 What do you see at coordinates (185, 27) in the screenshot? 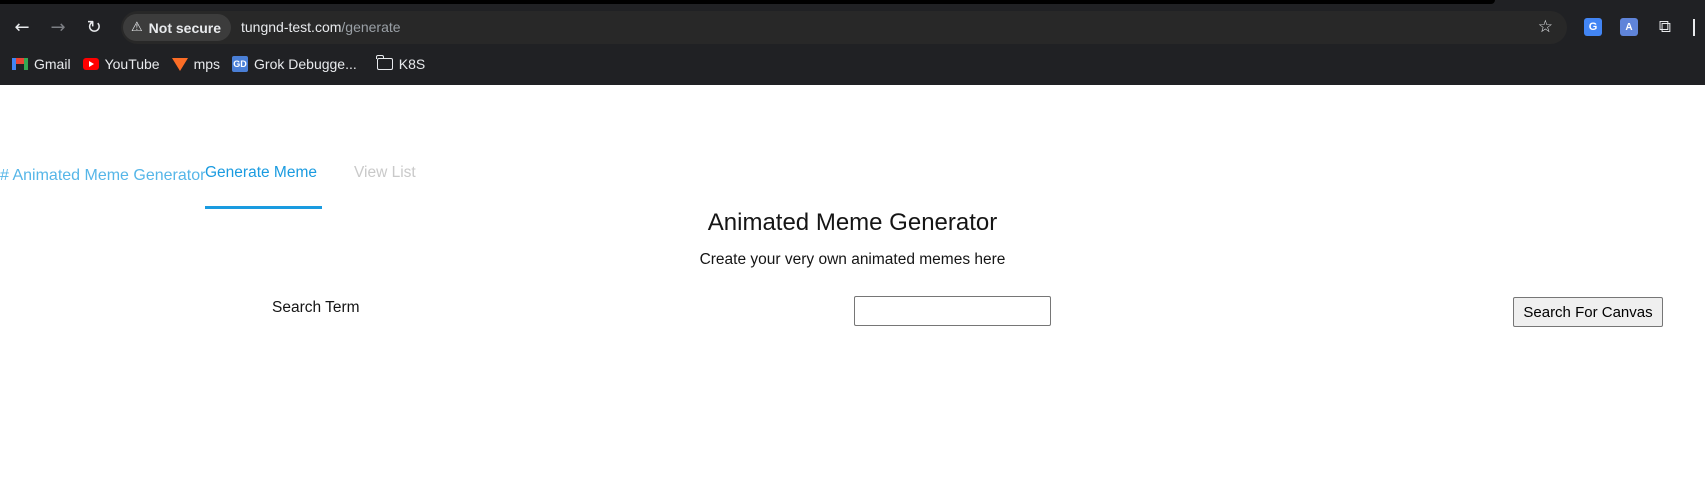
I see `security-label: Not secure` at bounding box center [185, 27].